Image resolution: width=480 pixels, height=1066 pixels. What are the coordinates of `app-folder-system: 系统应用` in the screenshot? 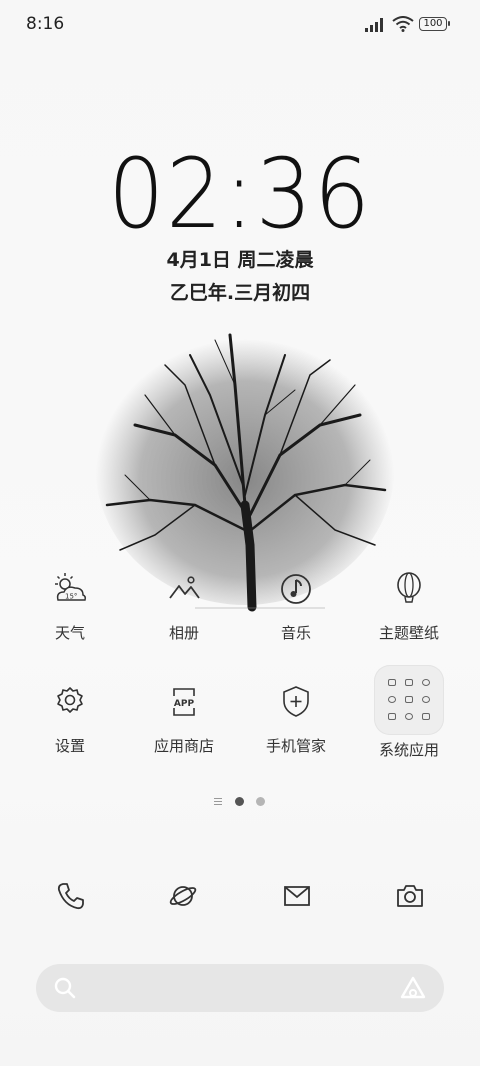 It's located at (409, 712).